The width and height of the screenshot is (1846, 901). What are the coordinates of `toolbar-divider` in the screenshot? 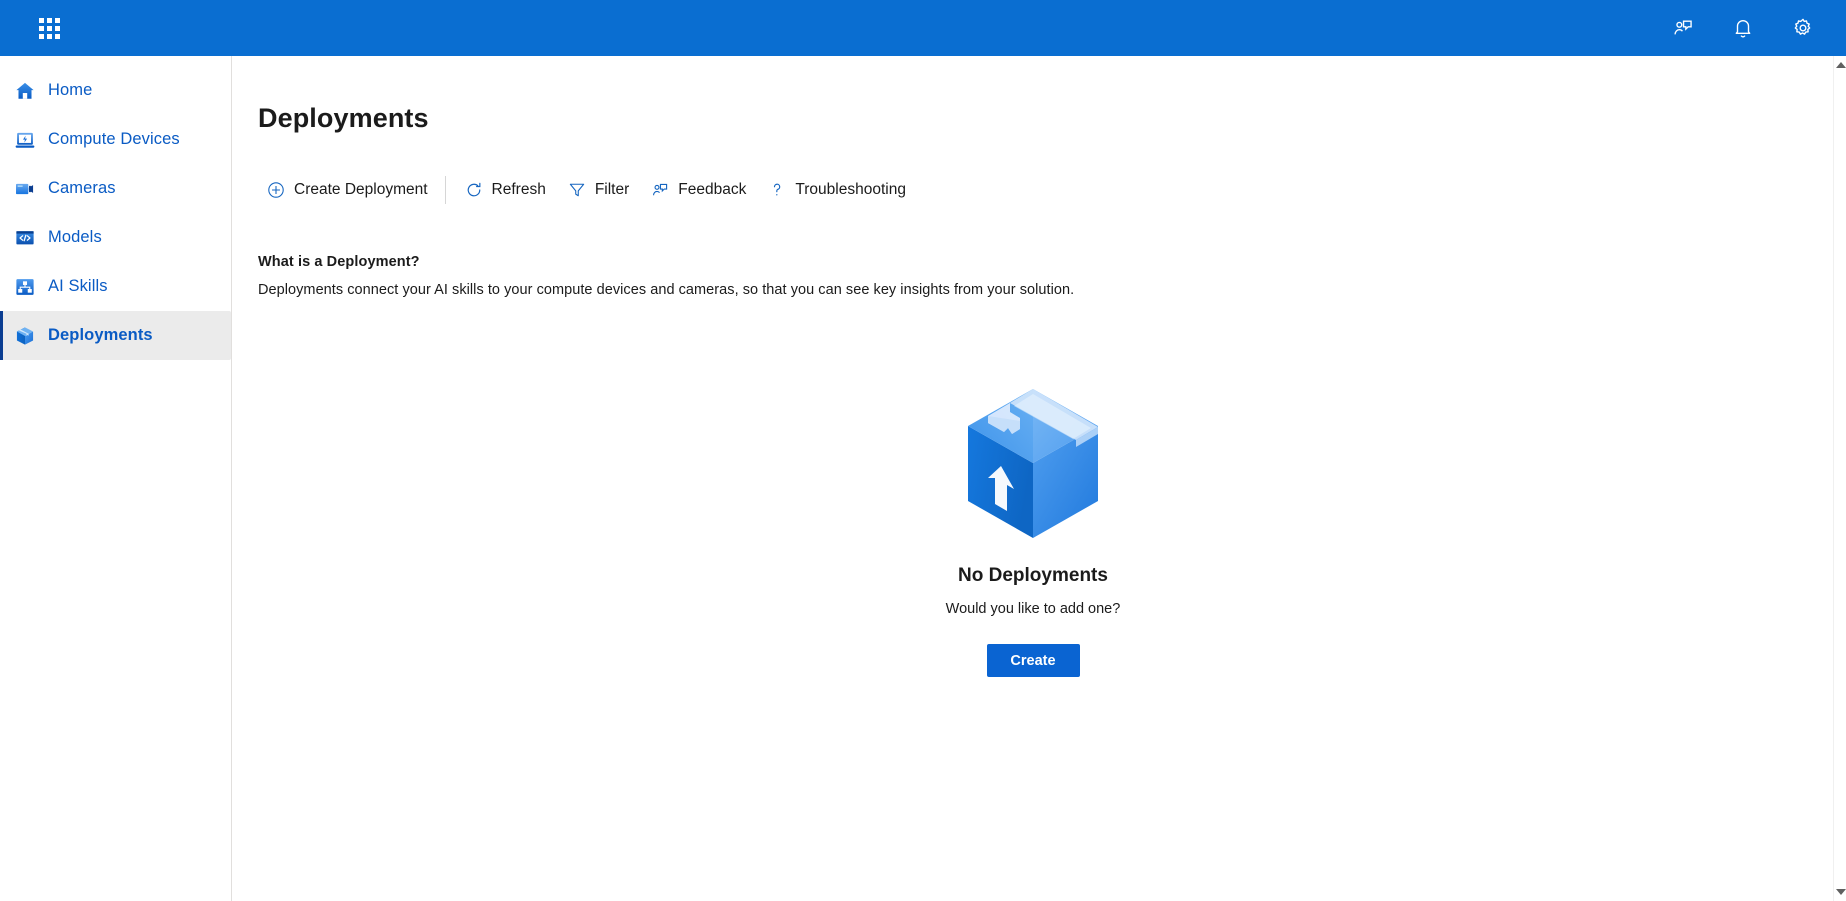 It's located at (445, 190).